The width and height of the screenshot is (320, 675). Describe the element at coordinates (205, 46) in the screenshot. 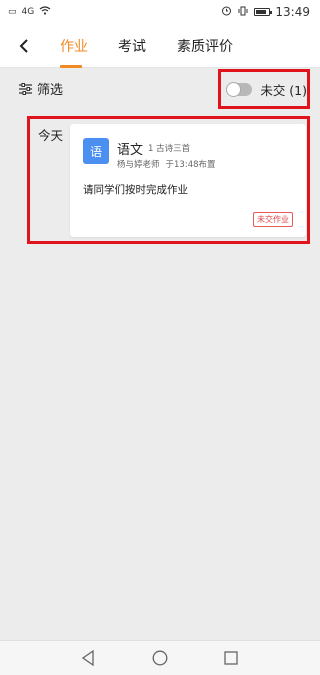

I see `tab-quality-evaluation: 素质评价` at that location.